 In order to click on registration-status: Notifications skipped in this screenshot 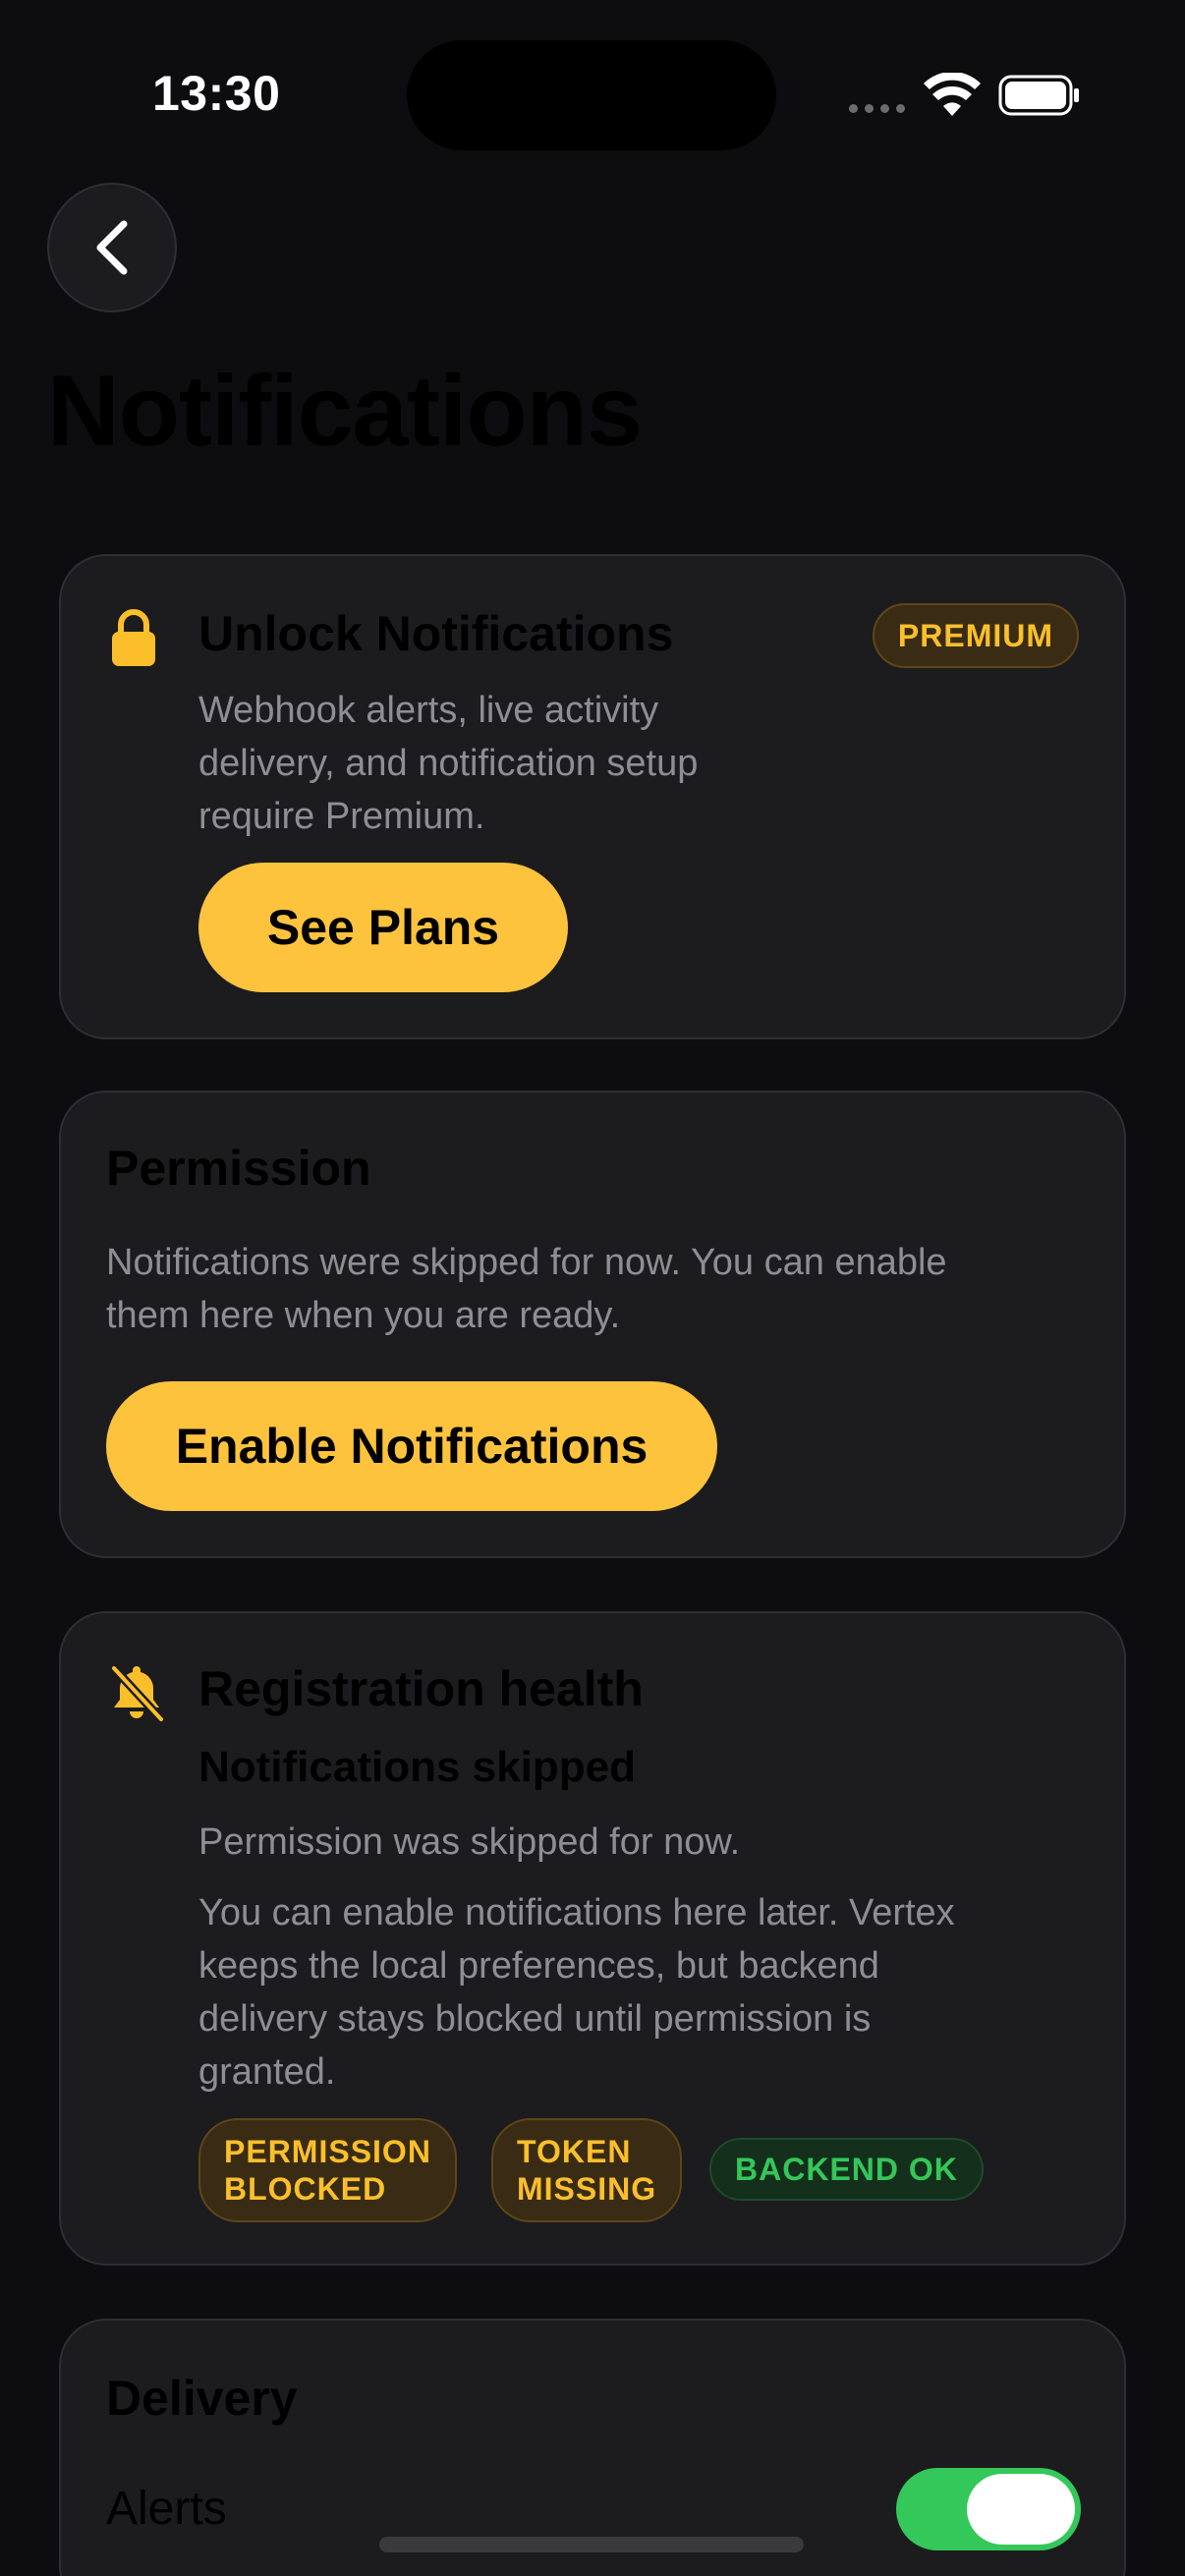, I will do `click(417, 1767)`.